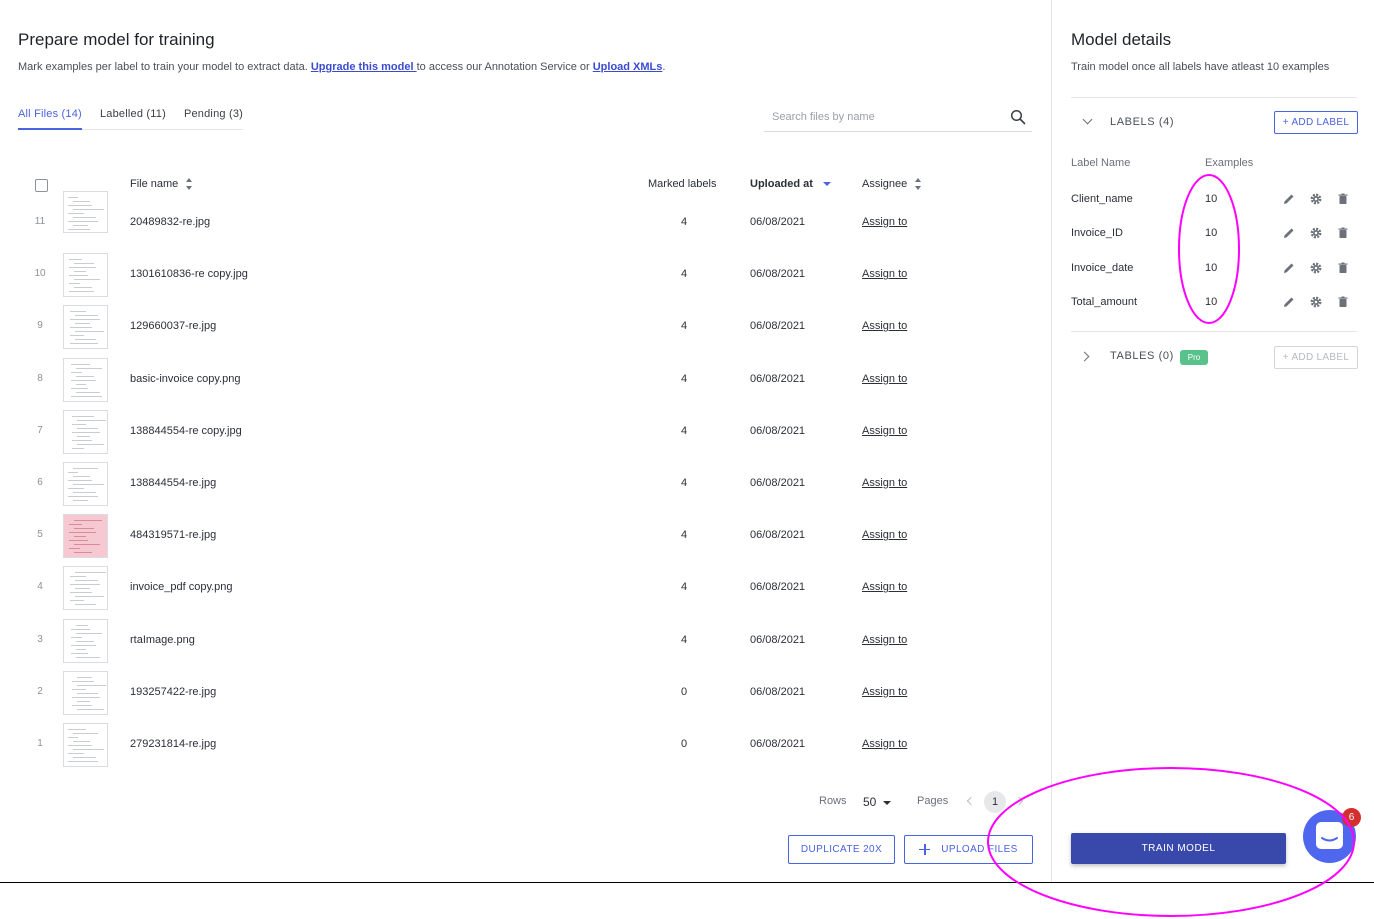  I want to click on file-name: 138844554-re.jpg, so click(173, 483).